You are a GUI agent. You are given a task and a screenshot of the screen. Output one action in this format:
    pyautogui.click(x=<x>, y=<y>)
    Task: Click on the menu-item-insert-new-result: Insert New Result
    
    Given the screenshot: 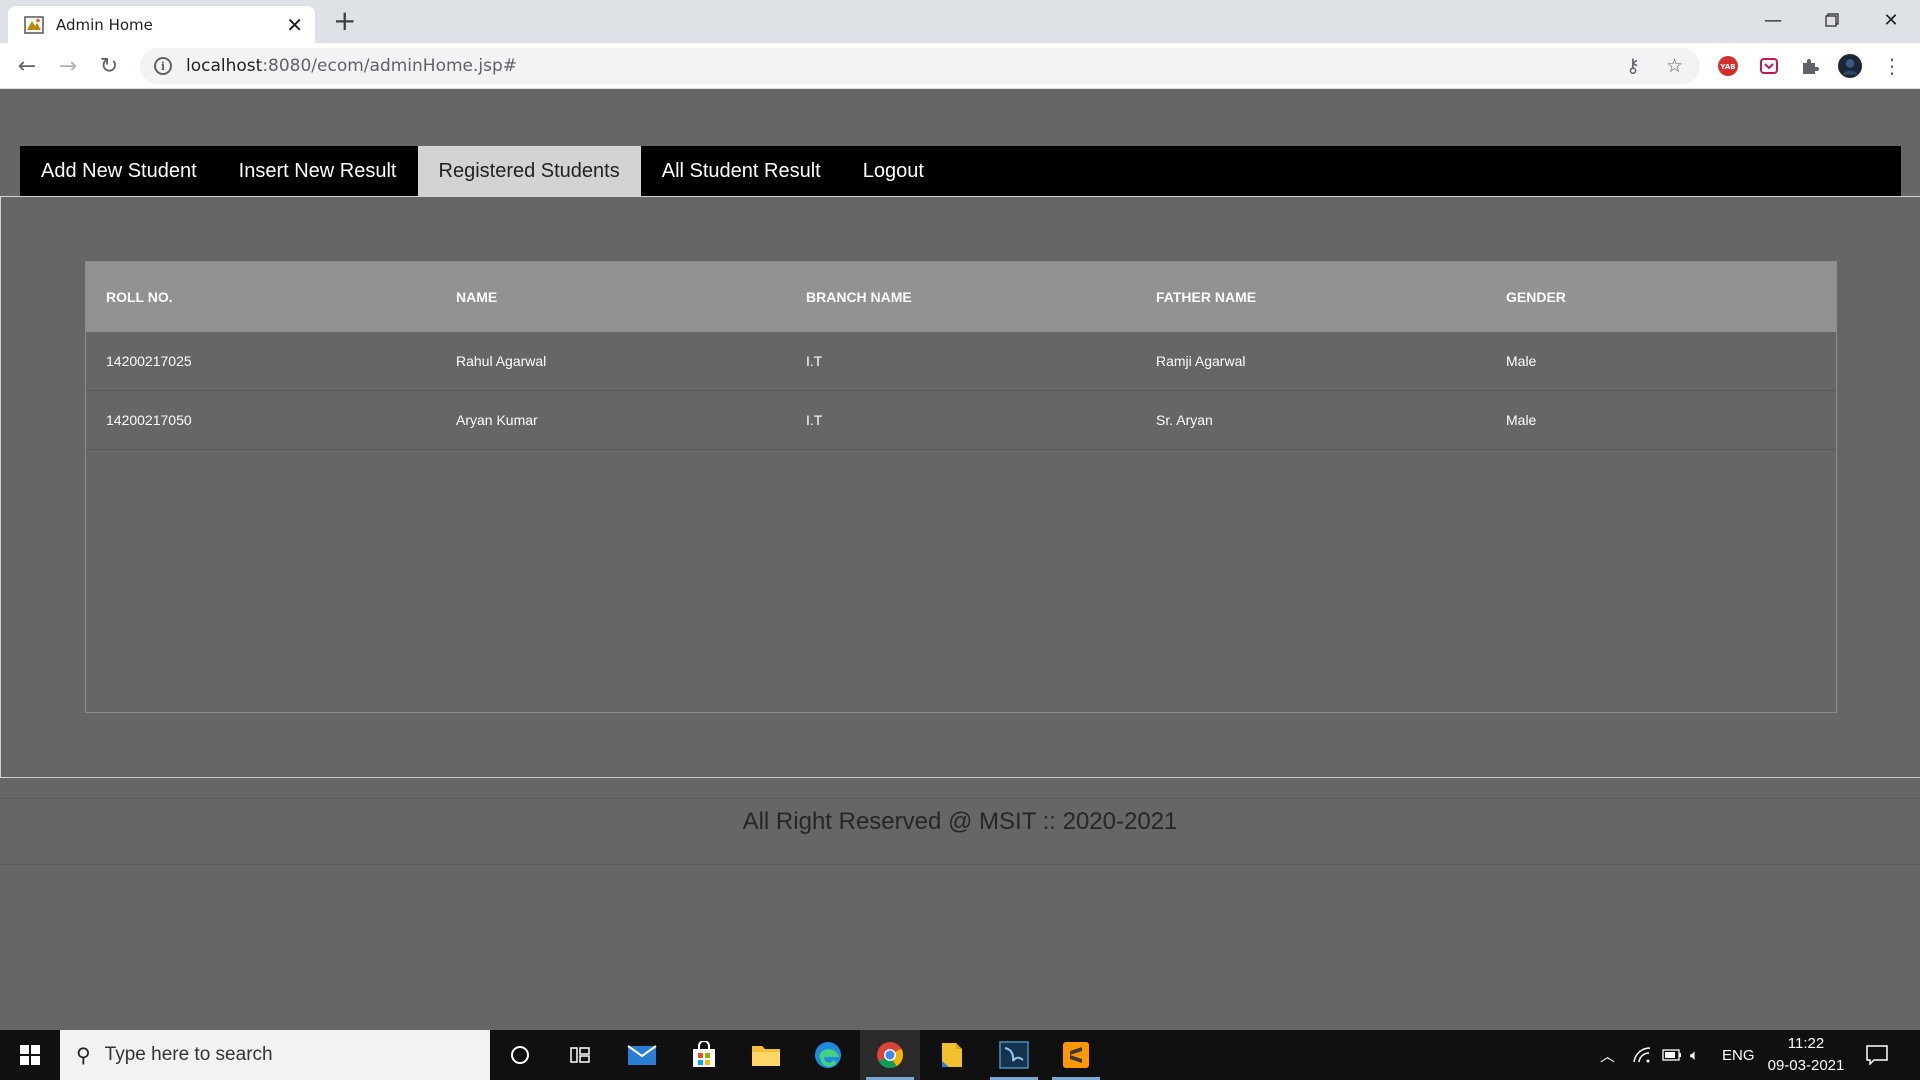 What is the action you would take?
    pyautogui.click(x=318, y=171)
    